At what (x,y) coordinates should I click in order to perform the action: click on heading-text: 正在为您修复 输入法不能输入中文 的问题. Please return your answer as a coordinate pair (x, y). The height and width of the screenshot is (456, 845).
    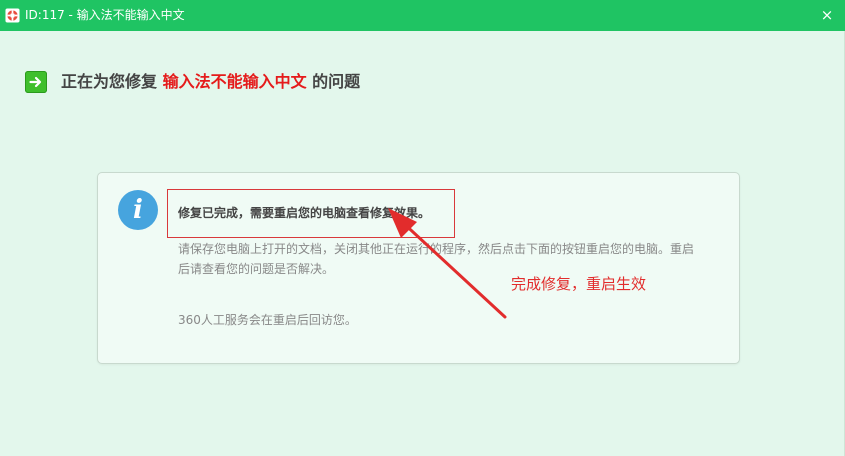
    Looking at the image, I should click on (210, 82).